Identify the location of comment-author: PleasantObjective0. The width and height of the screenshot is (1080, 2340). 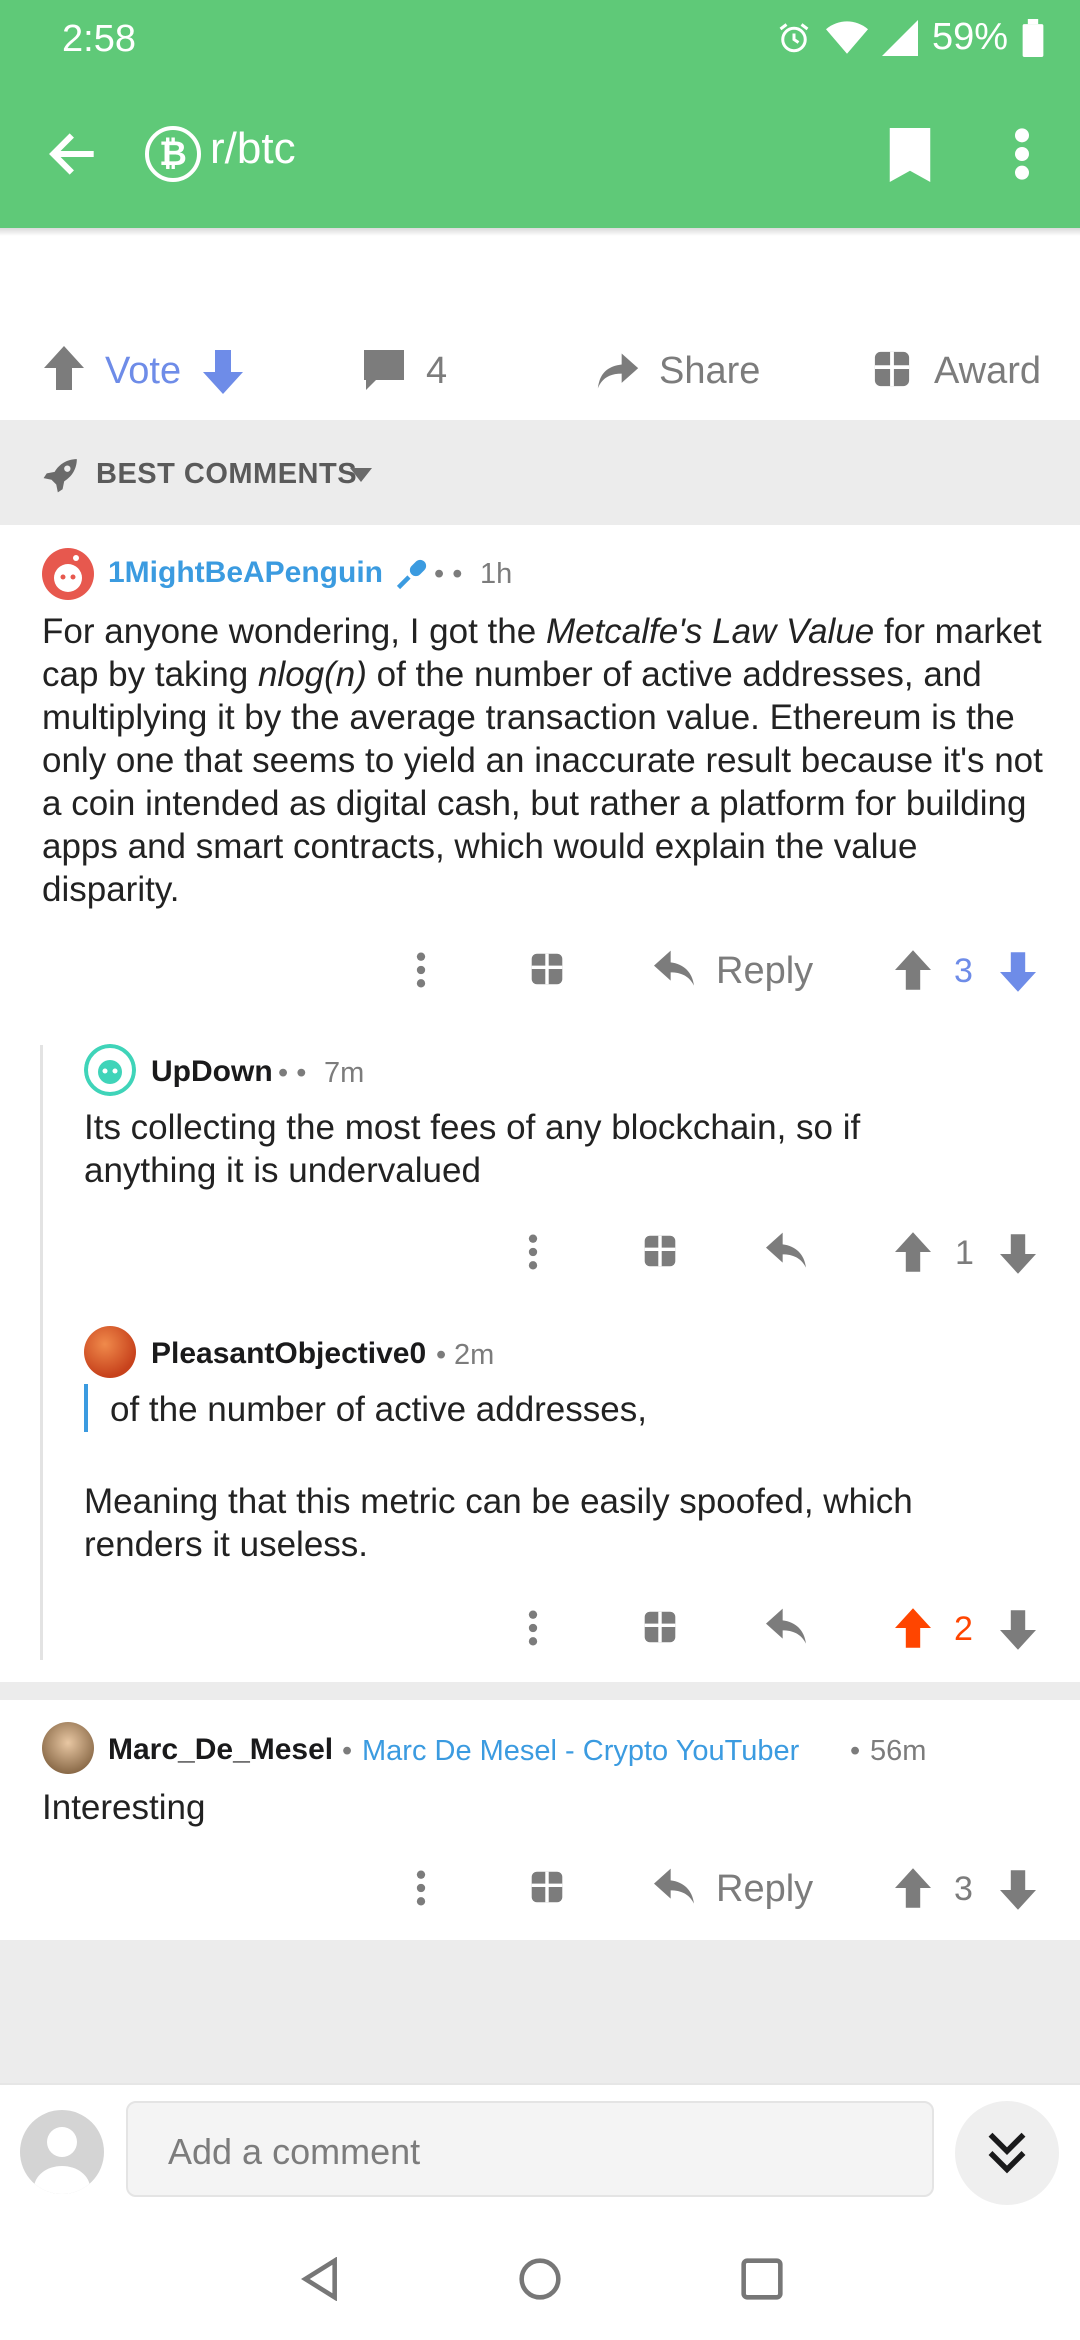
(288, 1354).